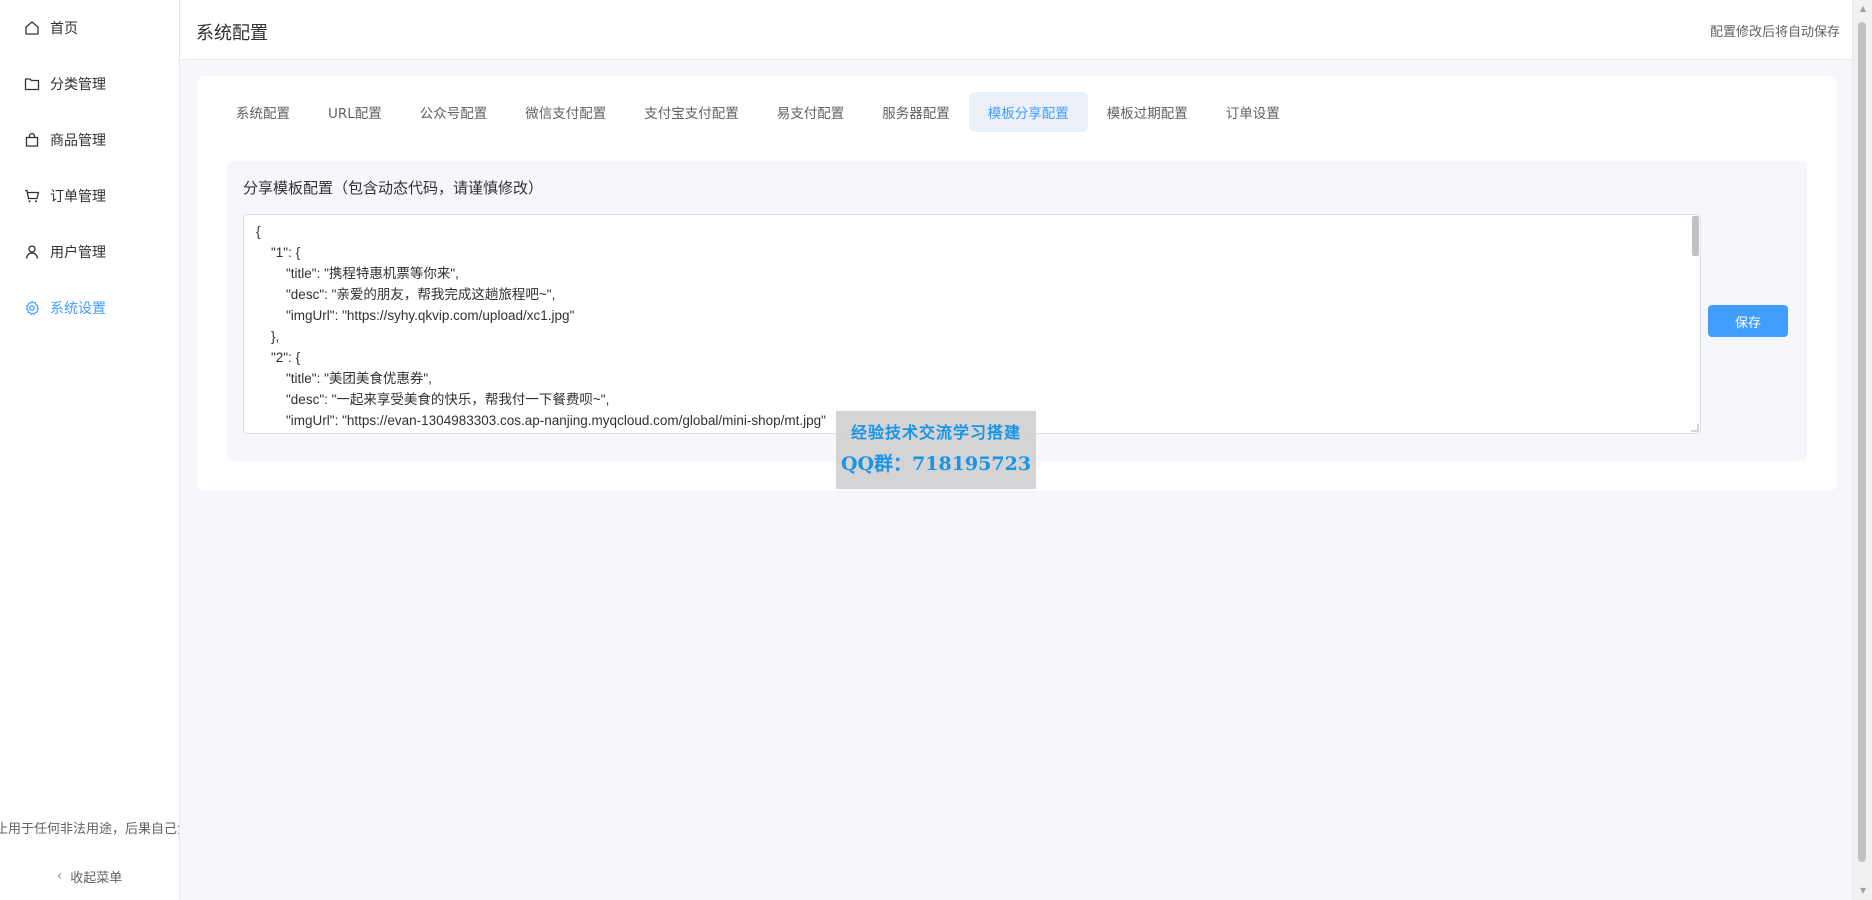 This screenshot has width=1872, height=900. Describe the element at coordinates (393, 188) in the screenshot. I see `share-template-label: 分享模板配置（包含动态代码，请谨慎修改）` at that location.